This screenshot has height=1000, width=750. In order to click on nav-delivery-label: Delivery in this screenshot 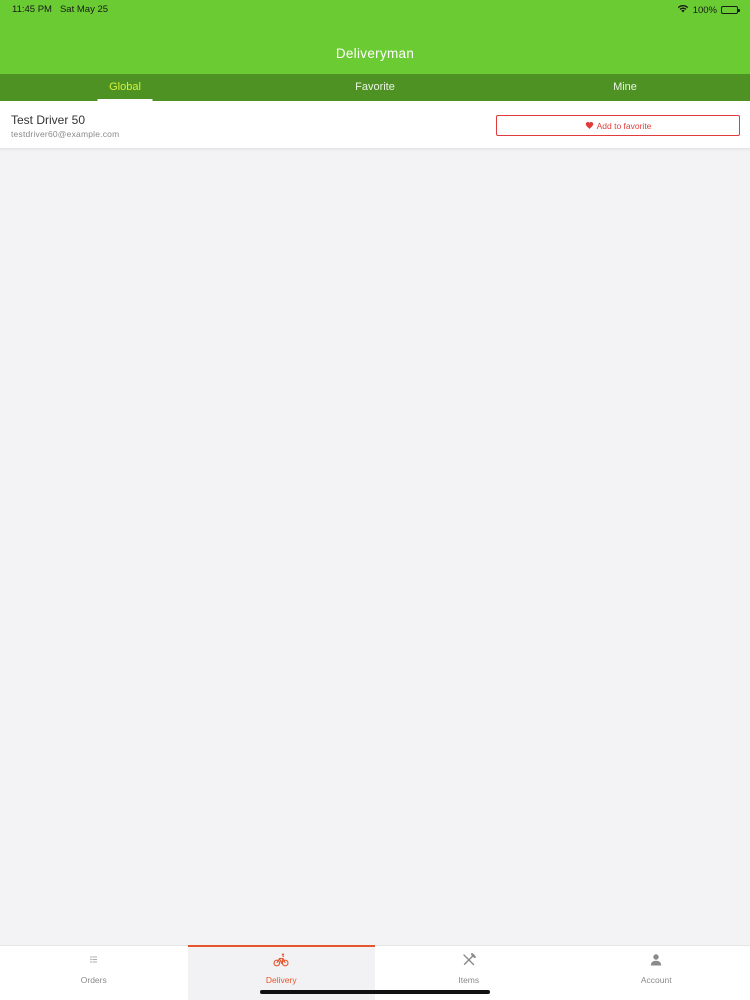, I will do `click(281, 980)`.